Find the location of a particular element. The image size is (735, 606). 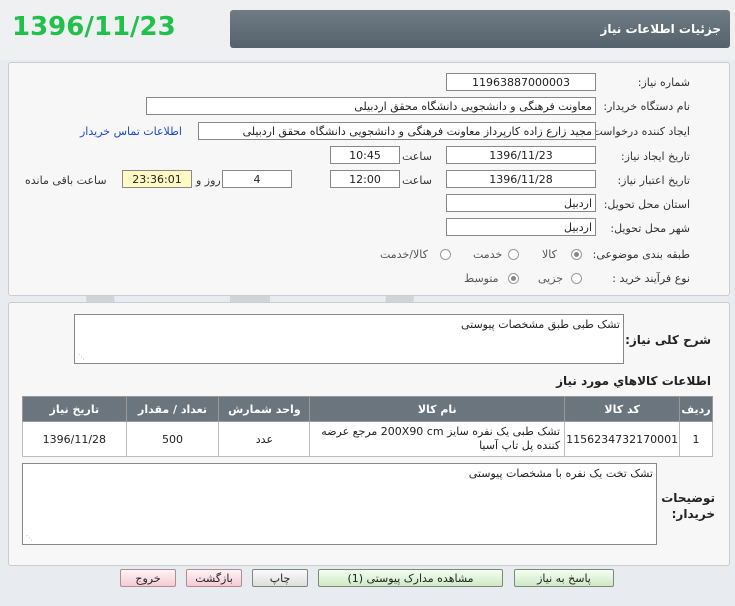

purchase-radio-medium is located at coordinates (513, 278).